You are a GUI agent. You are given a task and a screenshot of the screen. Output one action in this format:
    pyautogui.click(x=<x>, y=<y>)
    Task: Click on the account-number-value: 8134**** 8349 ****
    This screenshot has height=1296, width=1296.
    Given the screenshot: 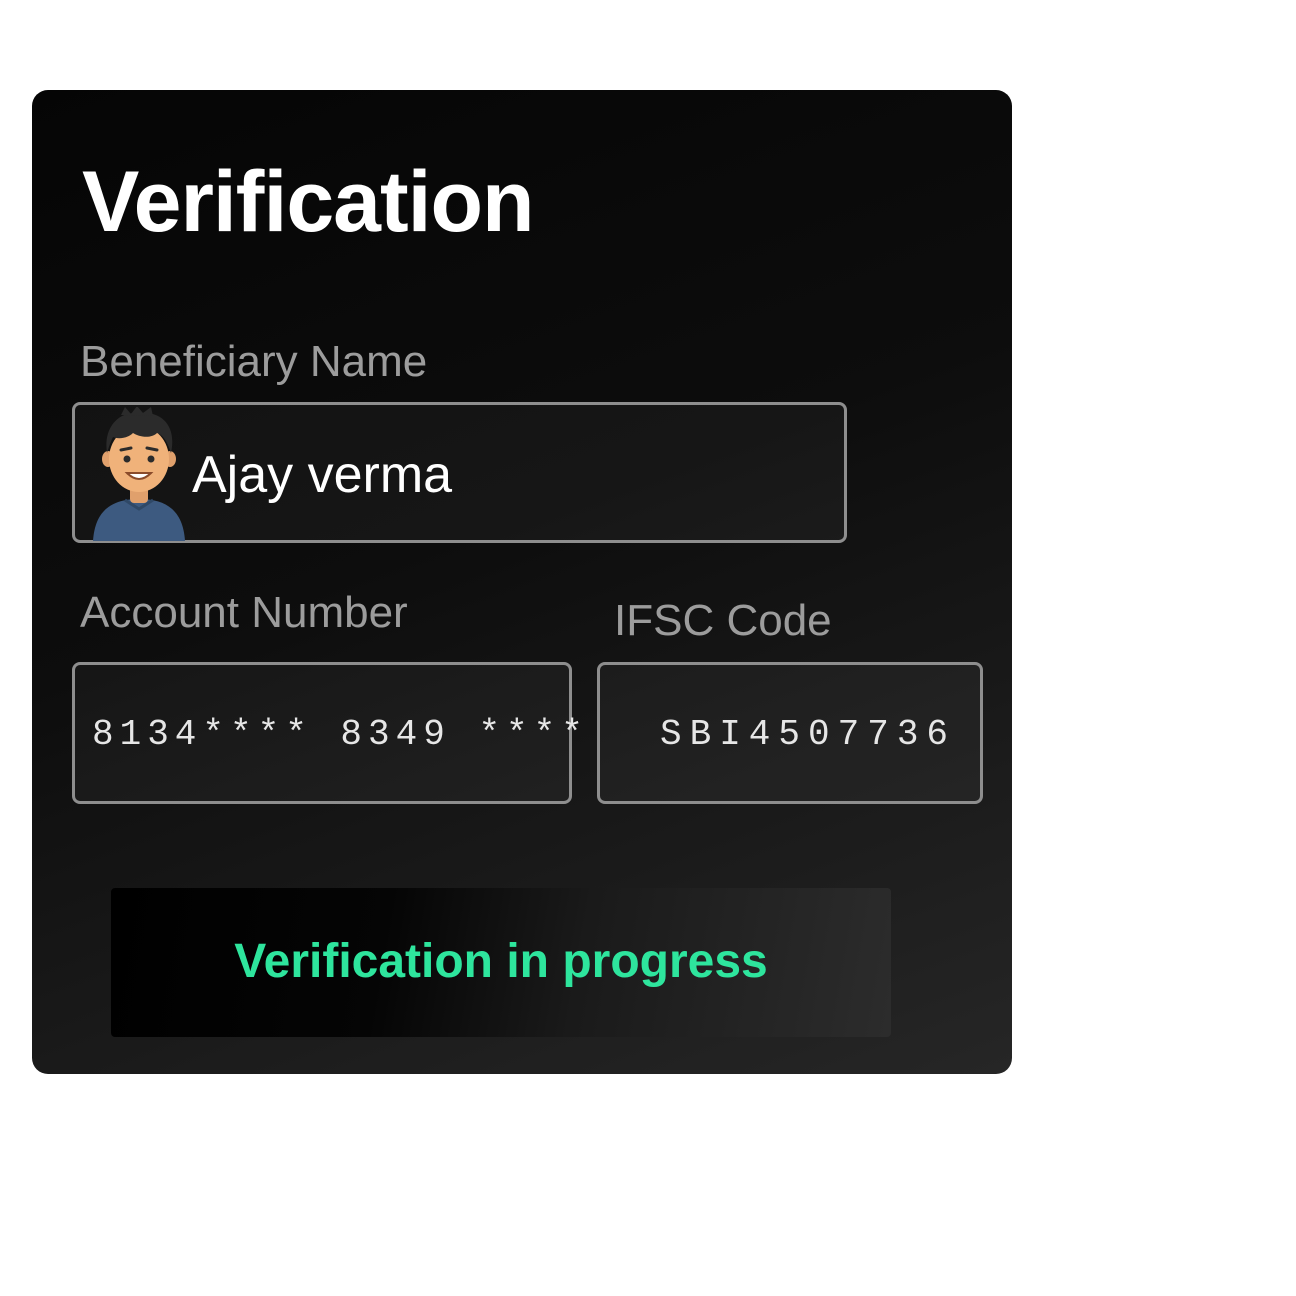 What is the action you would take?
    pyautogui.click(x=340, y=734)
    